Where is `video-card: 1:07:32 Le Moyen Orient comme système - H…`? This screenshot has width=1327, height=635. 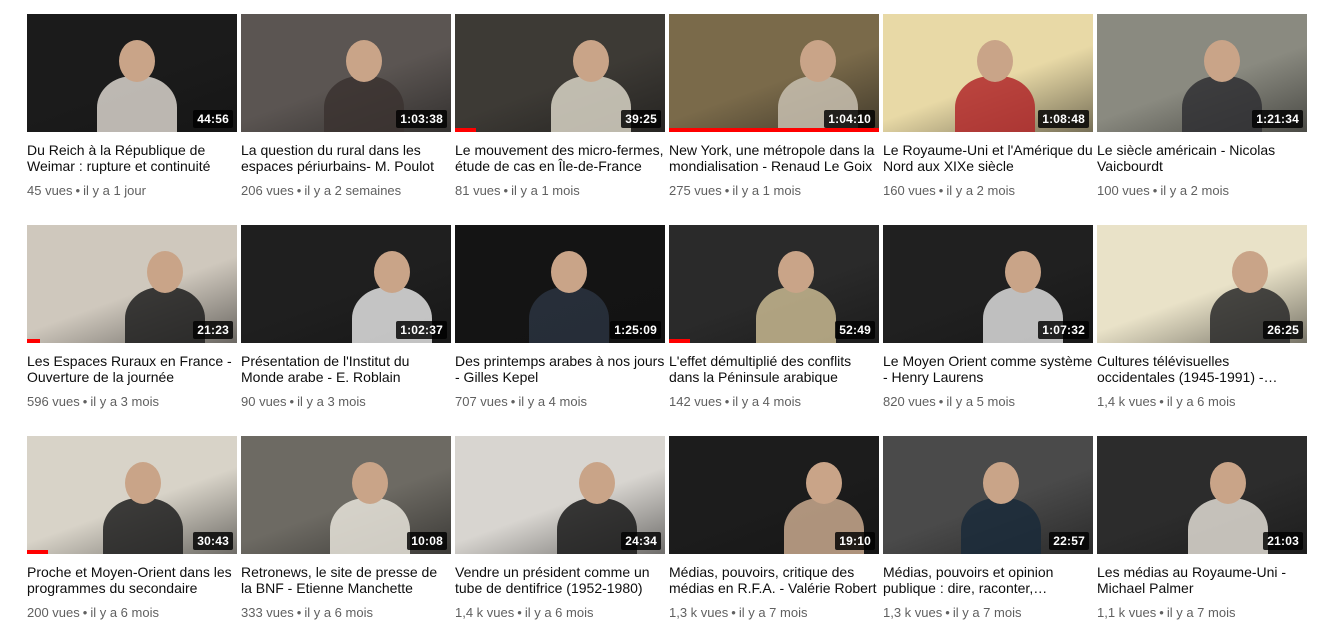
video-card: 1:07:32 Le Moyen Orient comme système - H… is located at coordinates (988, 317).